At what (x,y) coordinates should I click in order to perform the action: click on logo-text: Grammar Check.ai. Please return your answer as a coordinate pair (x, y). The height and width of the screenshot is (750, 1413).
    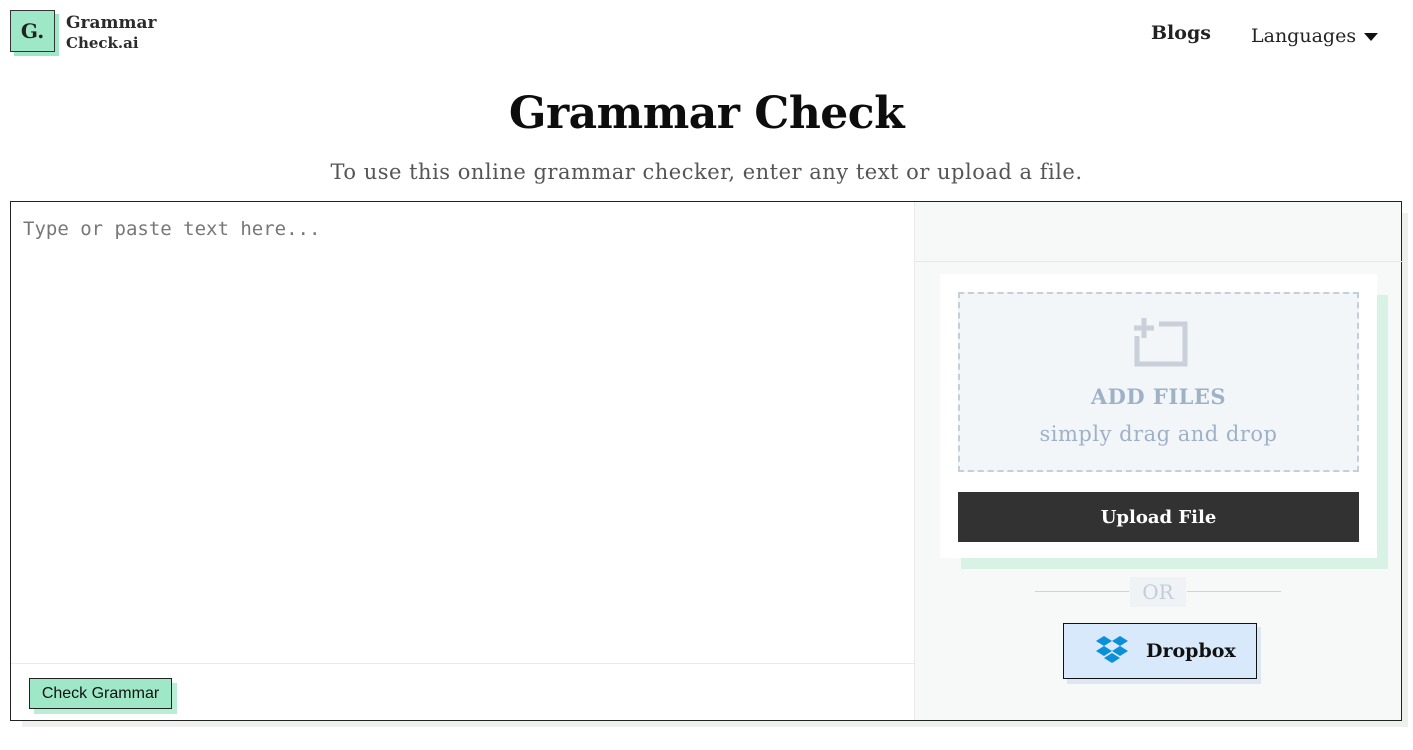
    Looking at the image, I should click on (111, 33).